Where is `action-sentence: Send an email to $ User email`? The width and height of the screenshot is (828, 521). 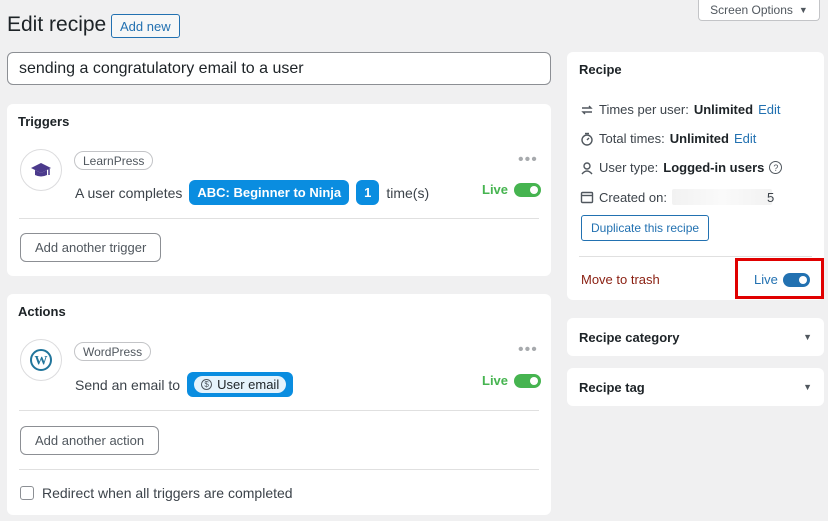
action-sentence: Send an email to $ User email is located at coordinates (184, 384).